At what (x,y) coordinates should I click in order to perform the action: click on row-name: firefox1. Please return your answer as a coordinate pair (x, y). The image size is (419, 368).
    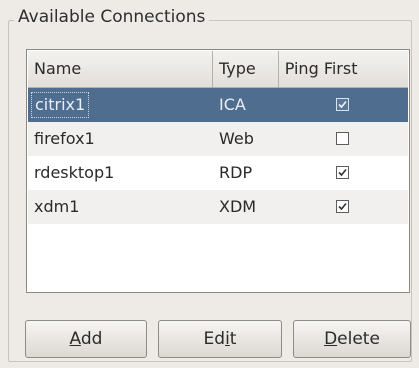
    Looking at the image, I should click on (64, 138).